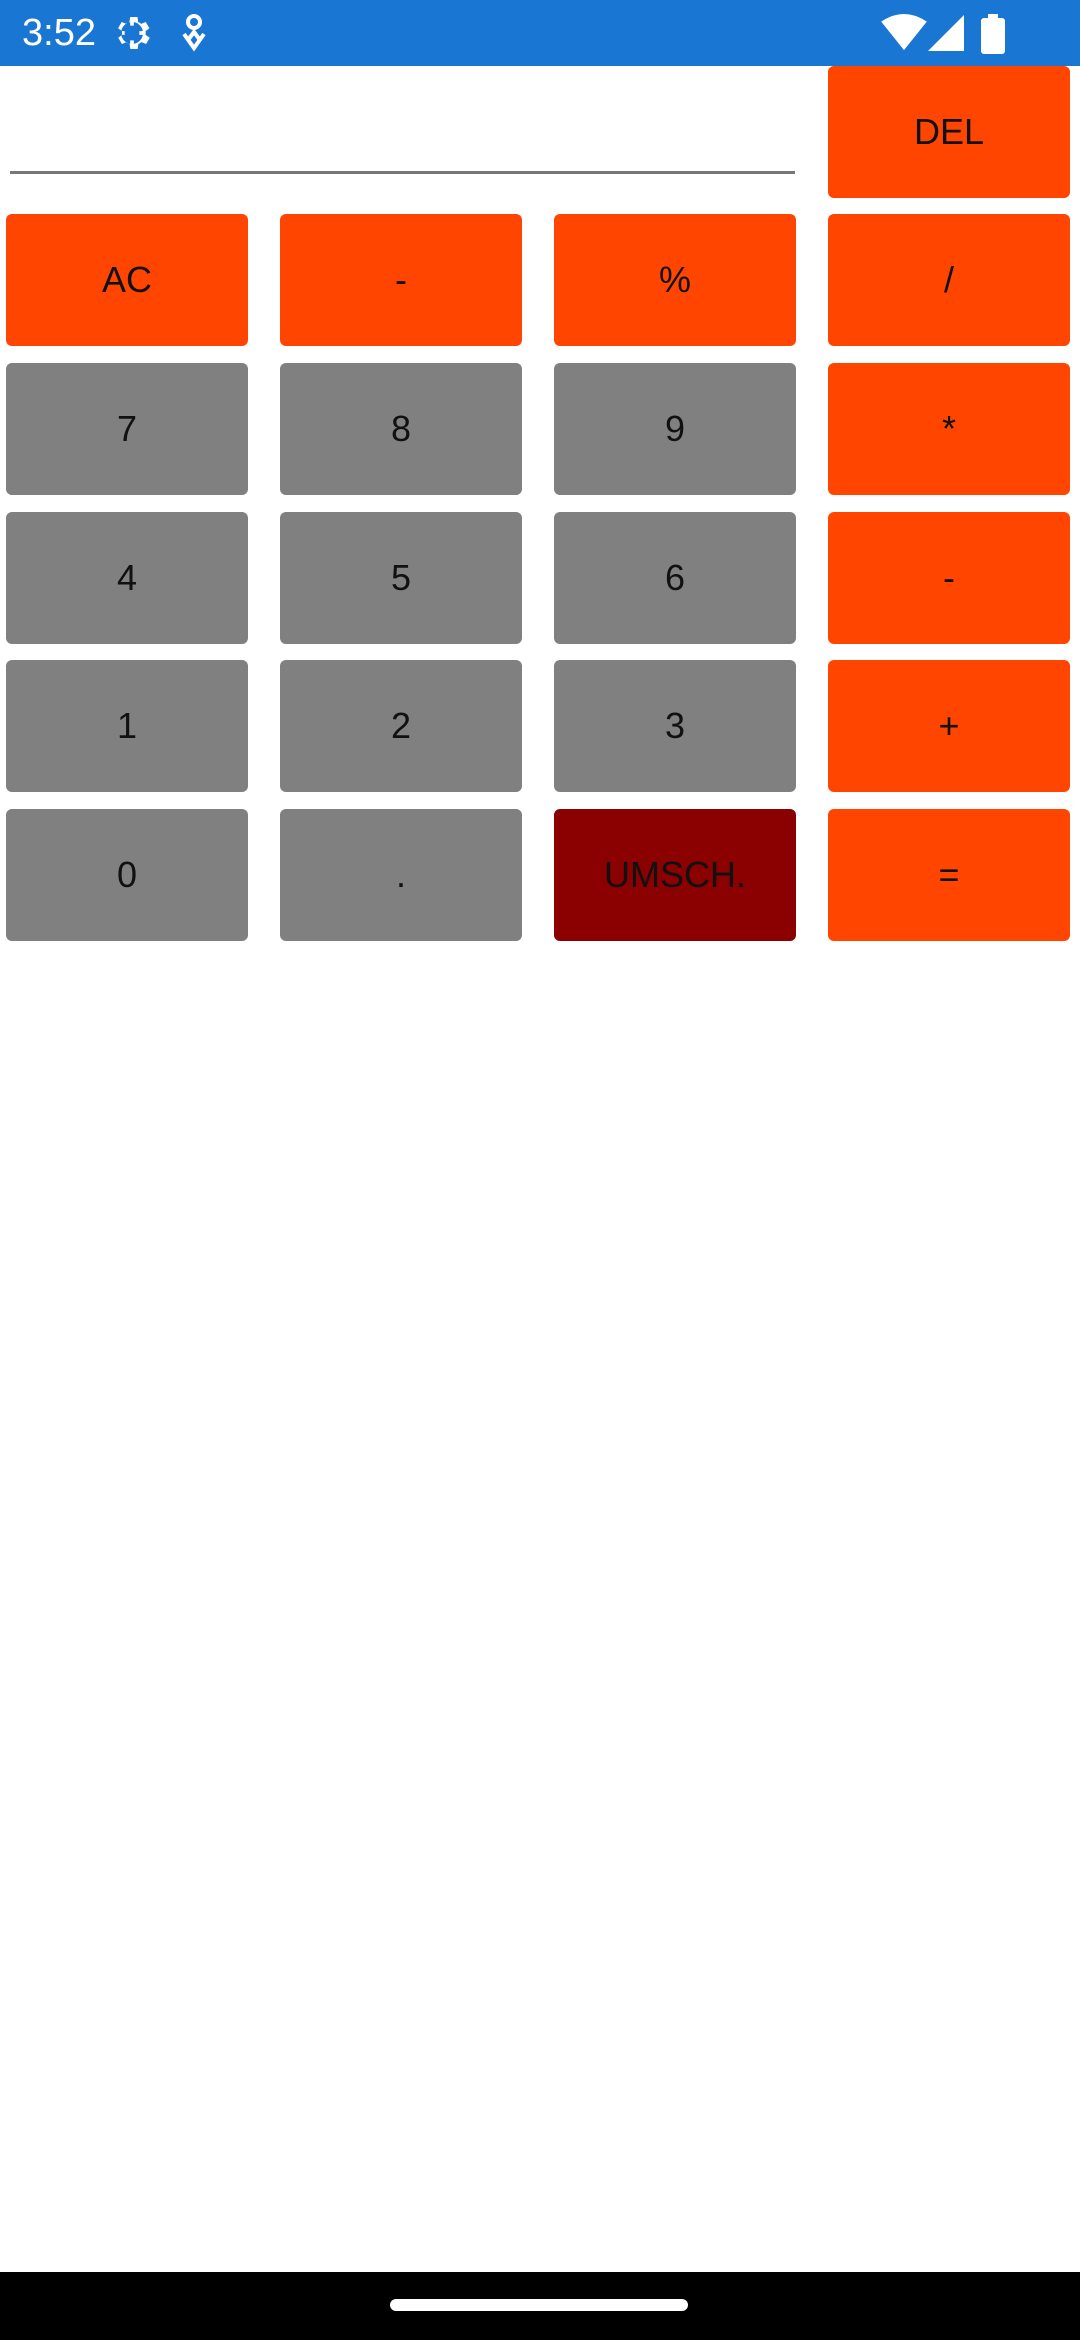  I want to click on status-time: 3:52, so click(59, 33).